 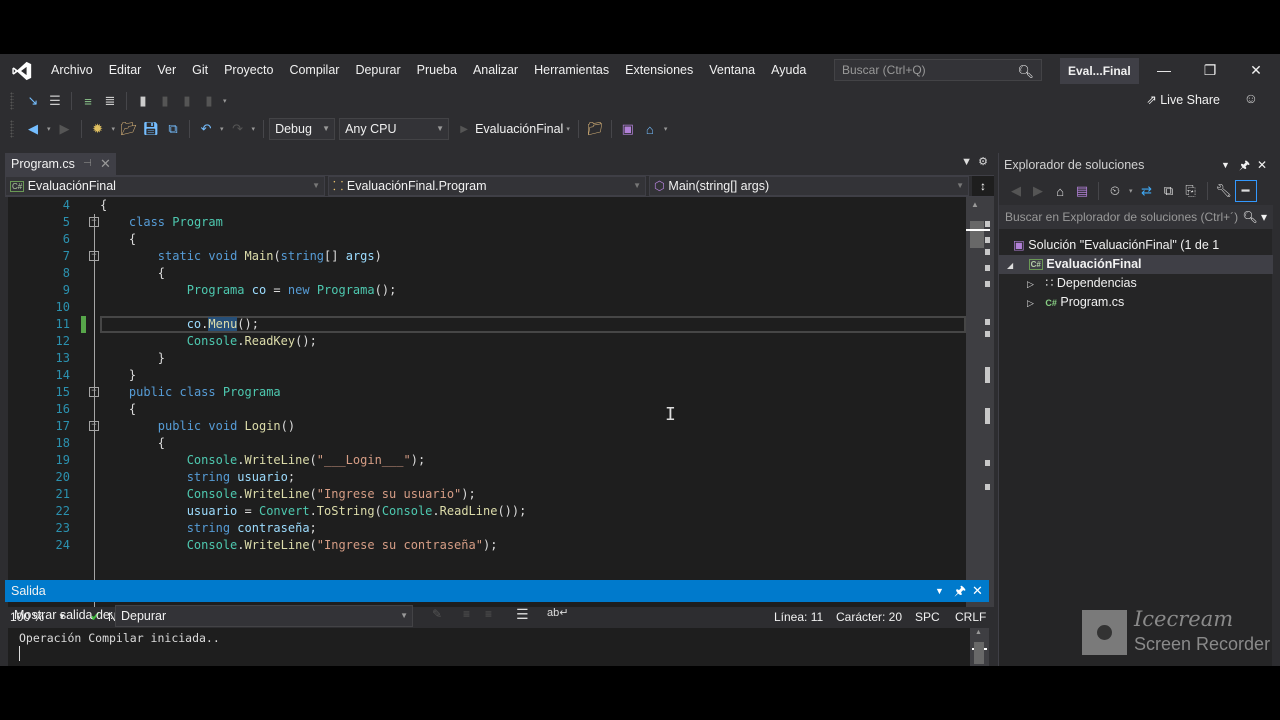 I want to click on type-dropdown: ⸬ EvaluaciónFinal.Program ▼, so click(x=487, y=186).